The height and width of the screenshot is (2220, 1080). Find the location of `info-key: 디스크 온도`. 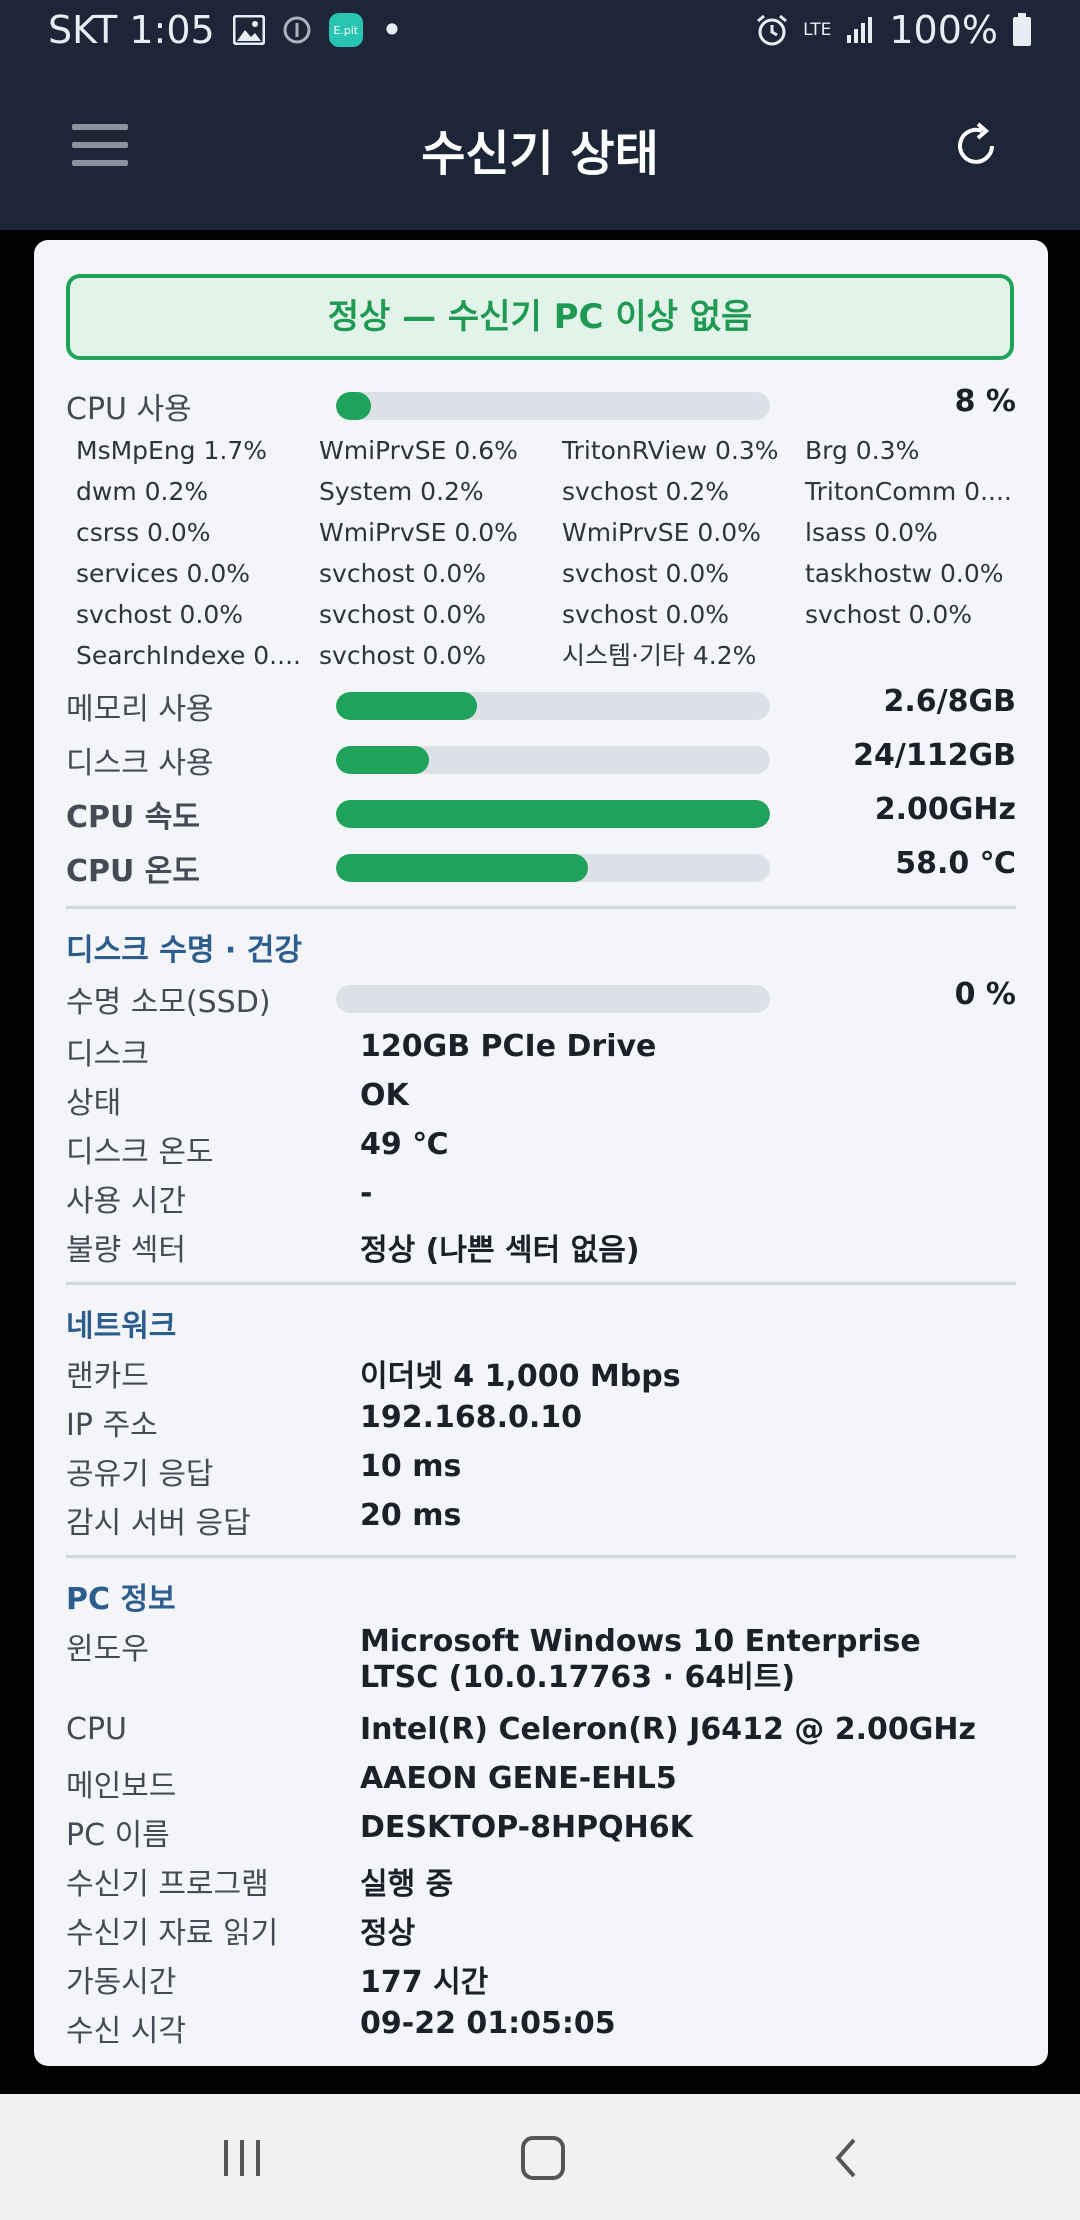

info-key: 디스크 온도 is located at coordinates (140, 1152).